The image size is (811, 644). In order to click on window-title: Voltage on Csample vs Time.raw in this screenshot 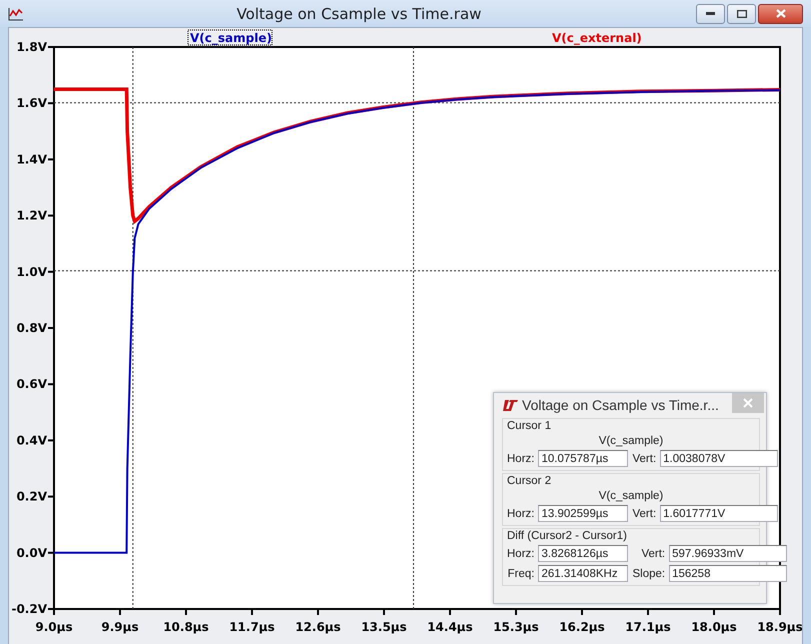, I will do `click(359, 13)`.